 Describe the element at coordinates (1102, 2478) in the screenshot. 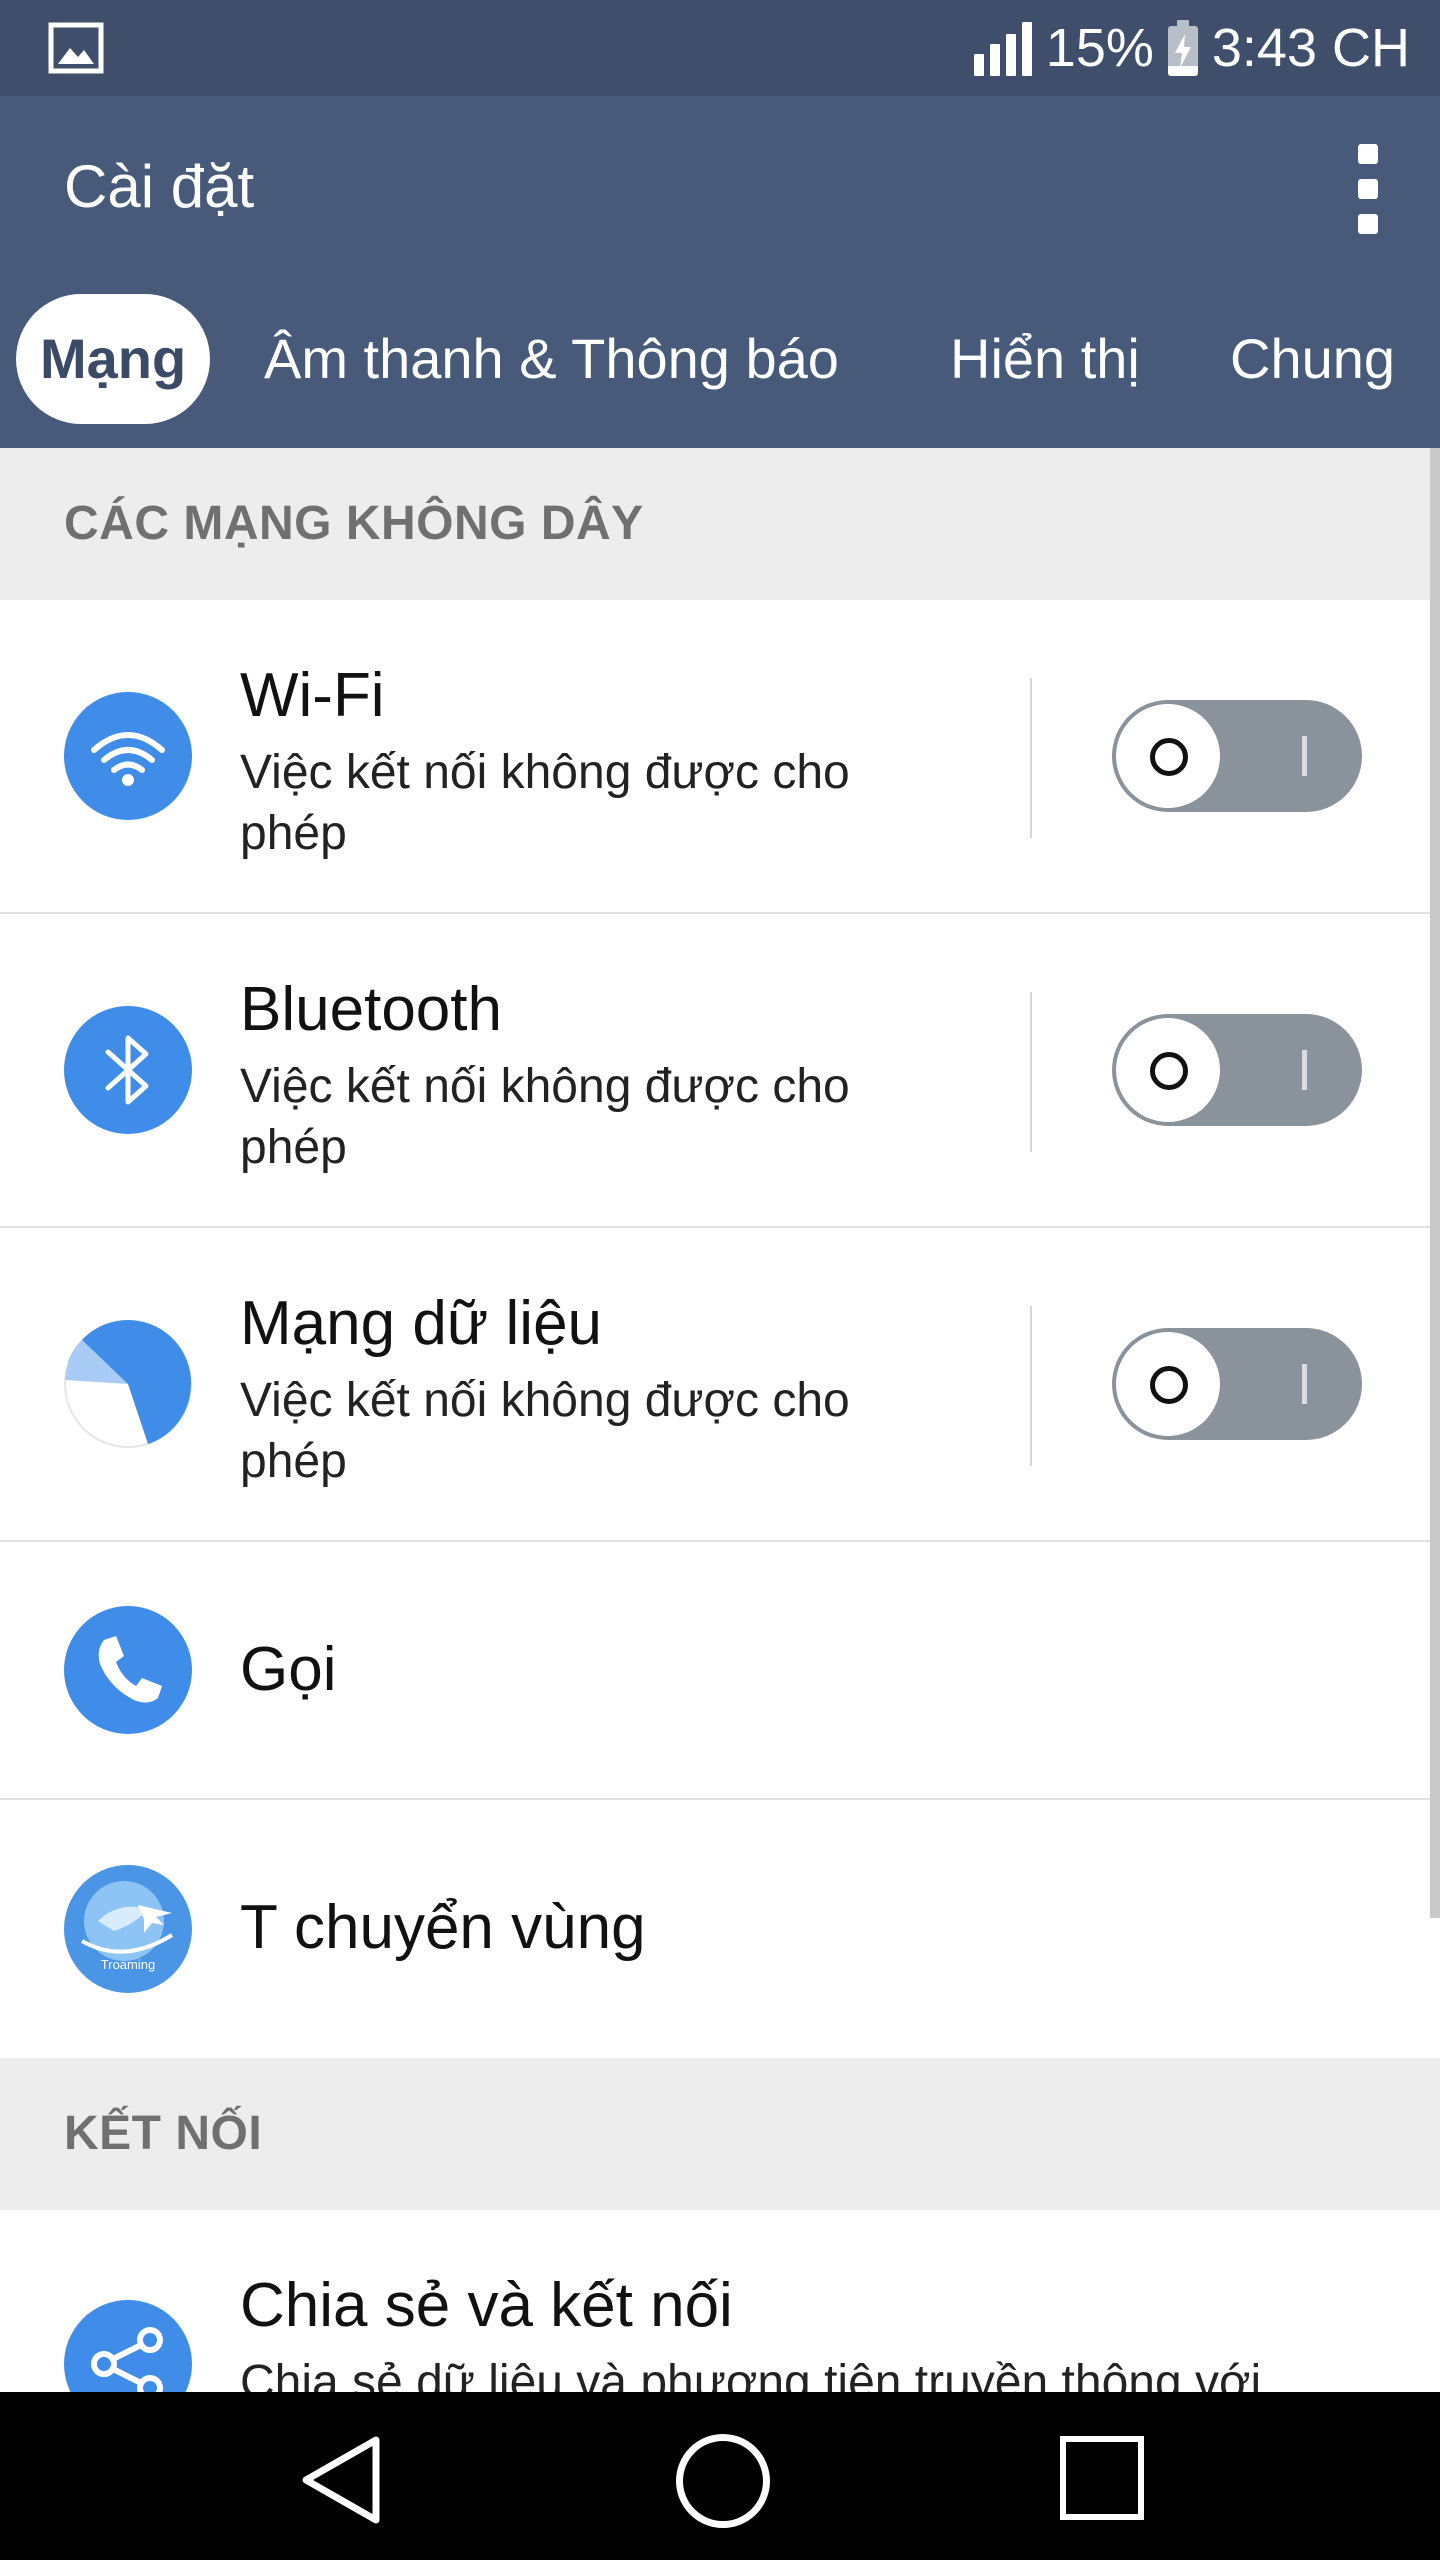

I see `recent-apps-icon` at that location.